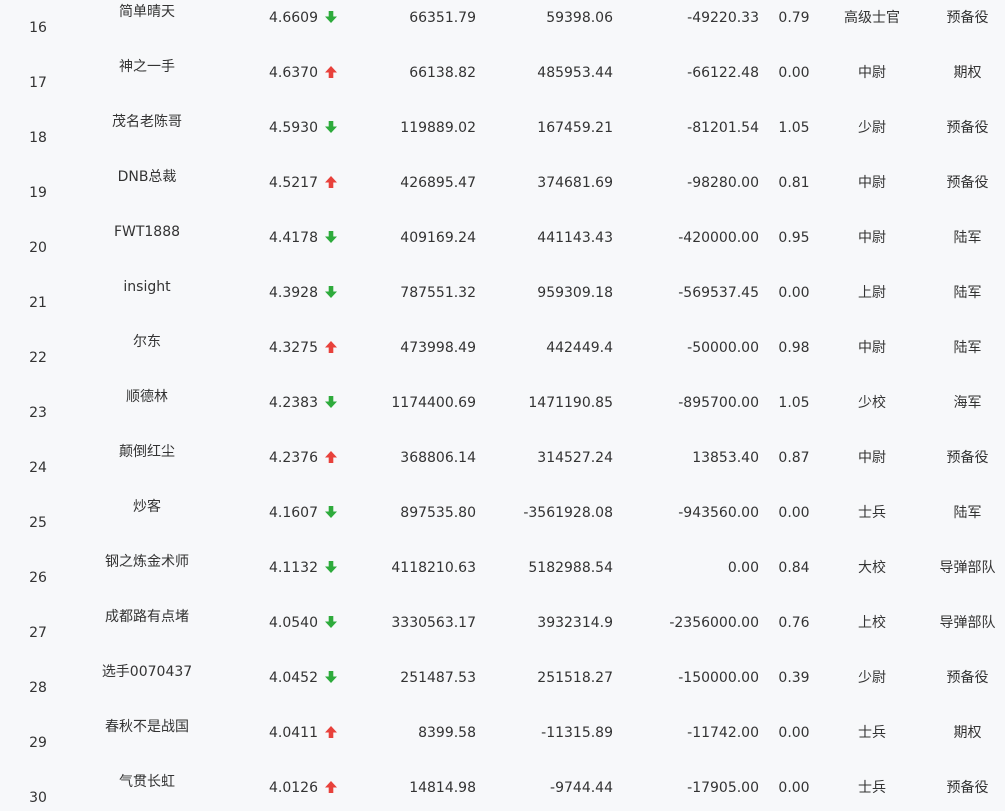  I want to click on player-name: 尔东, so click(147, 342).